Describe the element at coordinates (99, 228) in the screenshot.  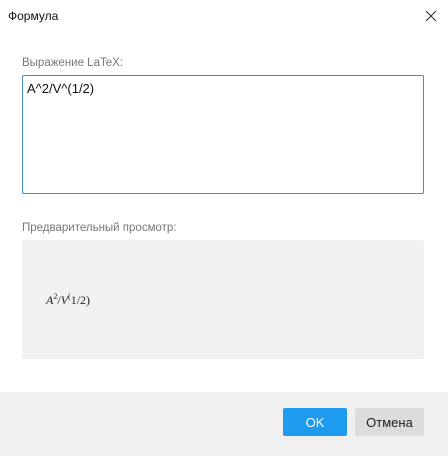
I see `preview-label: Предварительный просмотр:` at that location.